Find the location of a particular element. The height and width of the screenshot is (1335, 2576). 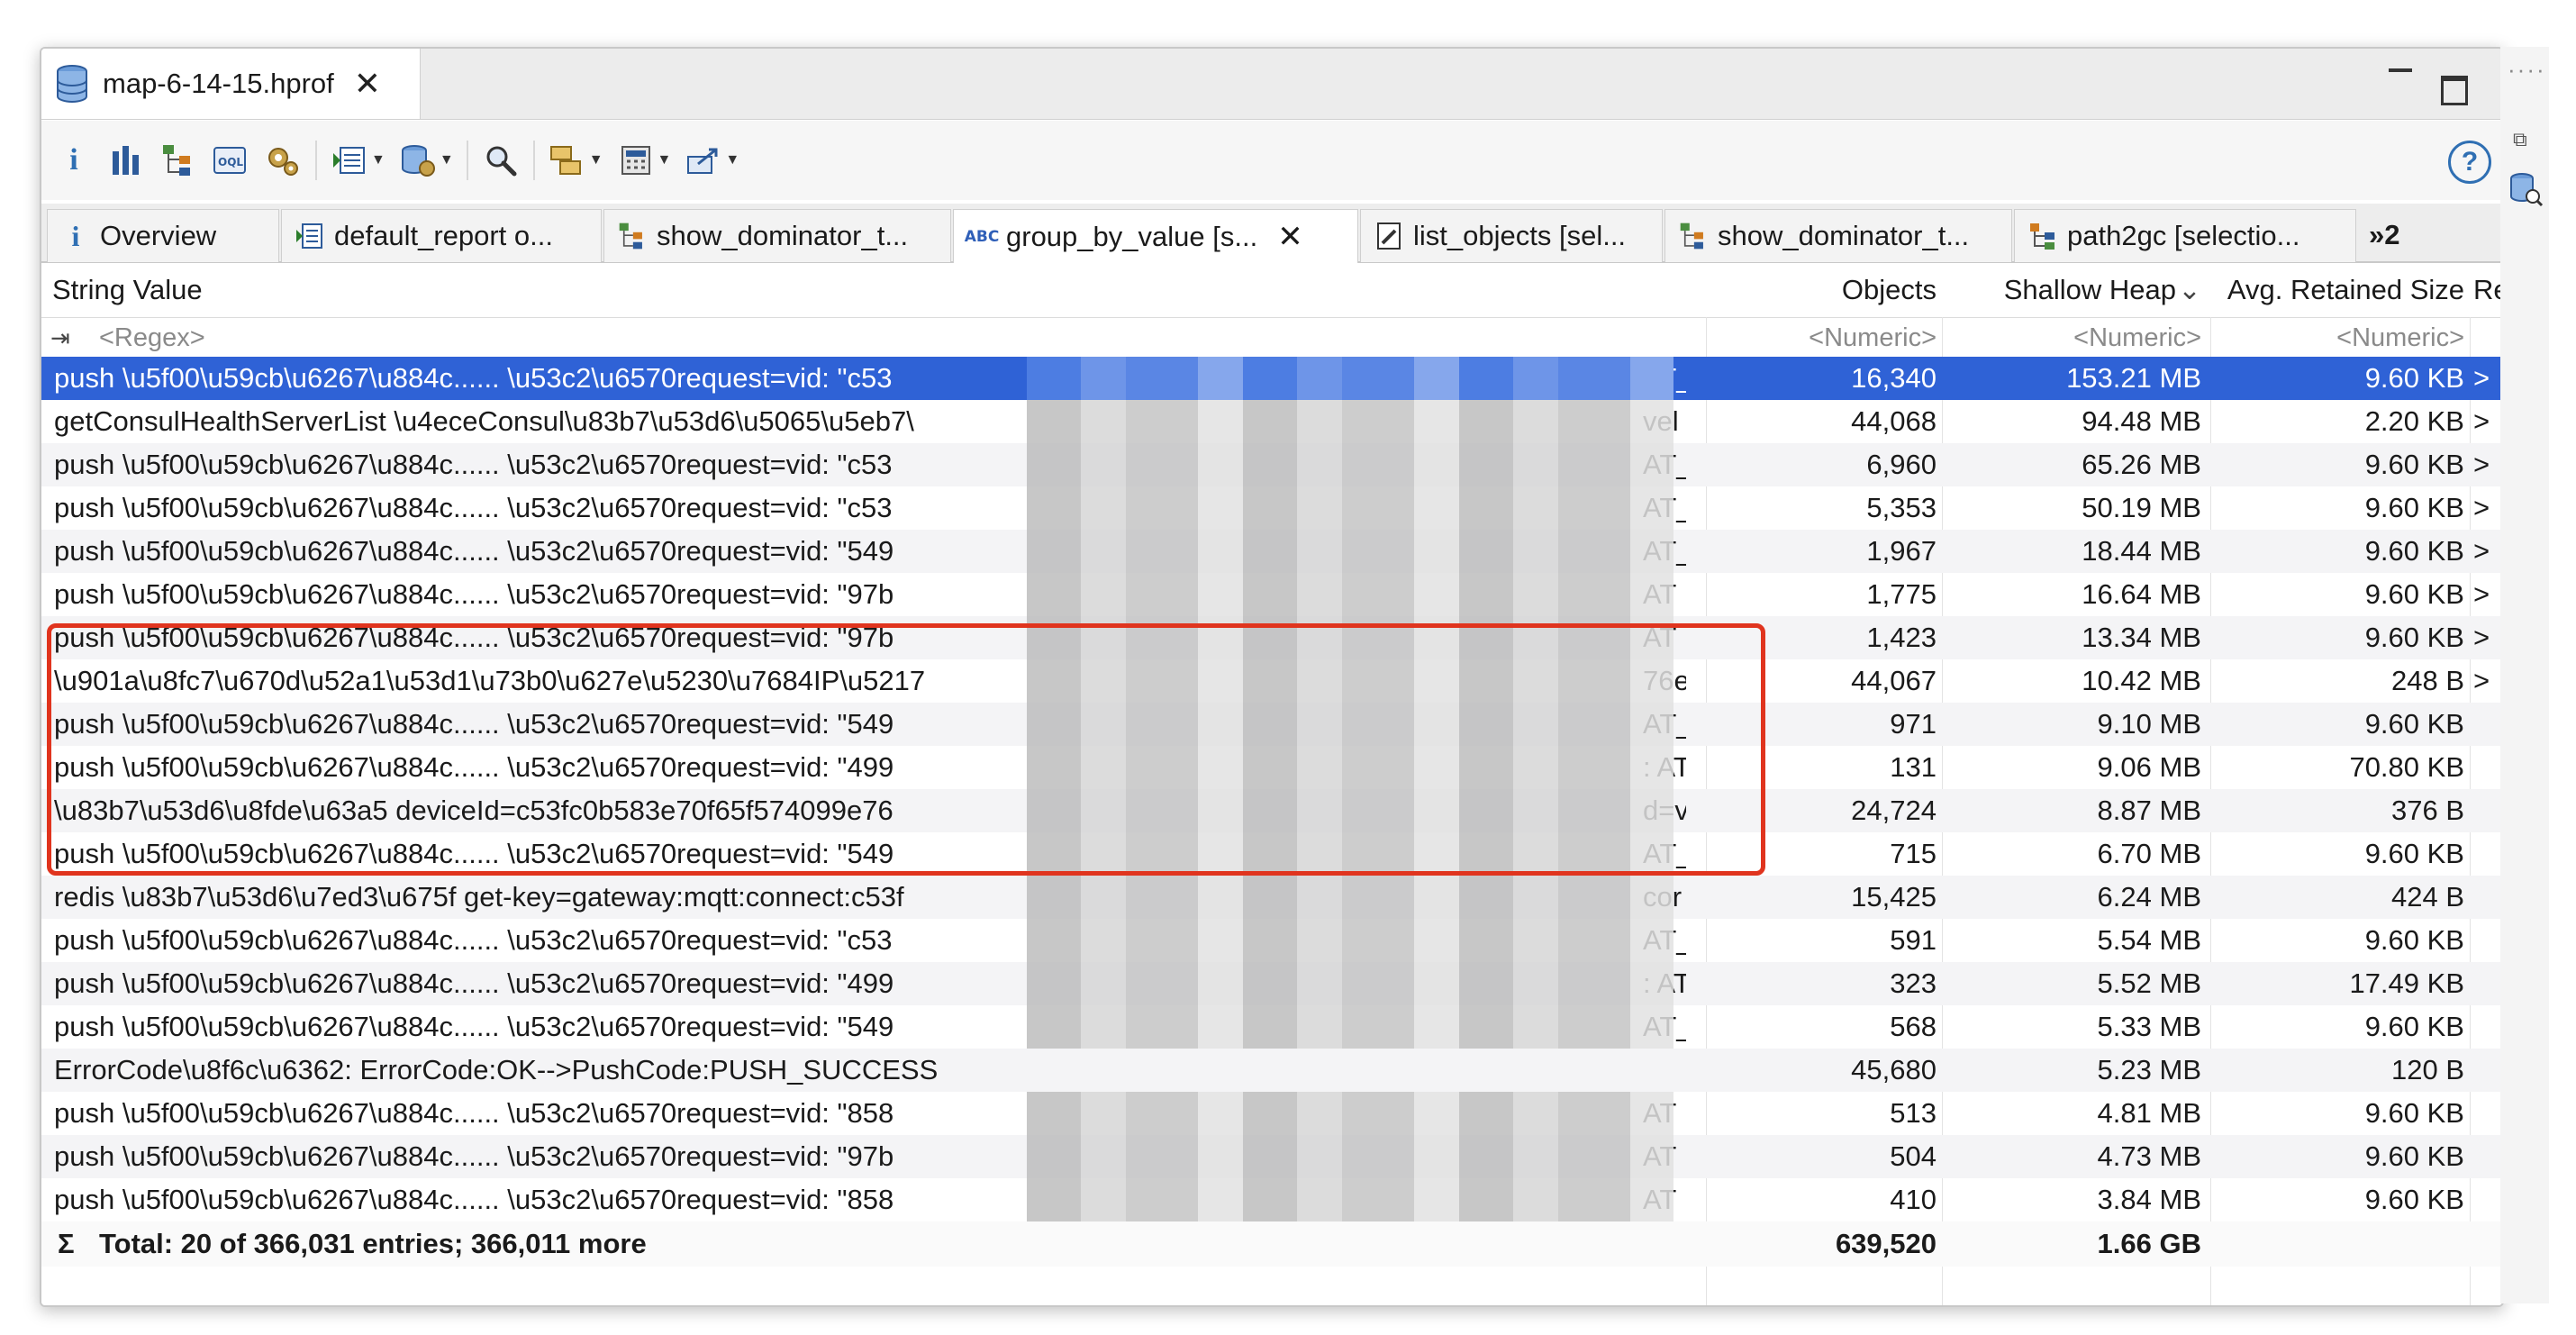

filter-row: ⇥ <Regex> <Numeric> <Numeric> <Numeric> is located at coordinates (1271, 338).